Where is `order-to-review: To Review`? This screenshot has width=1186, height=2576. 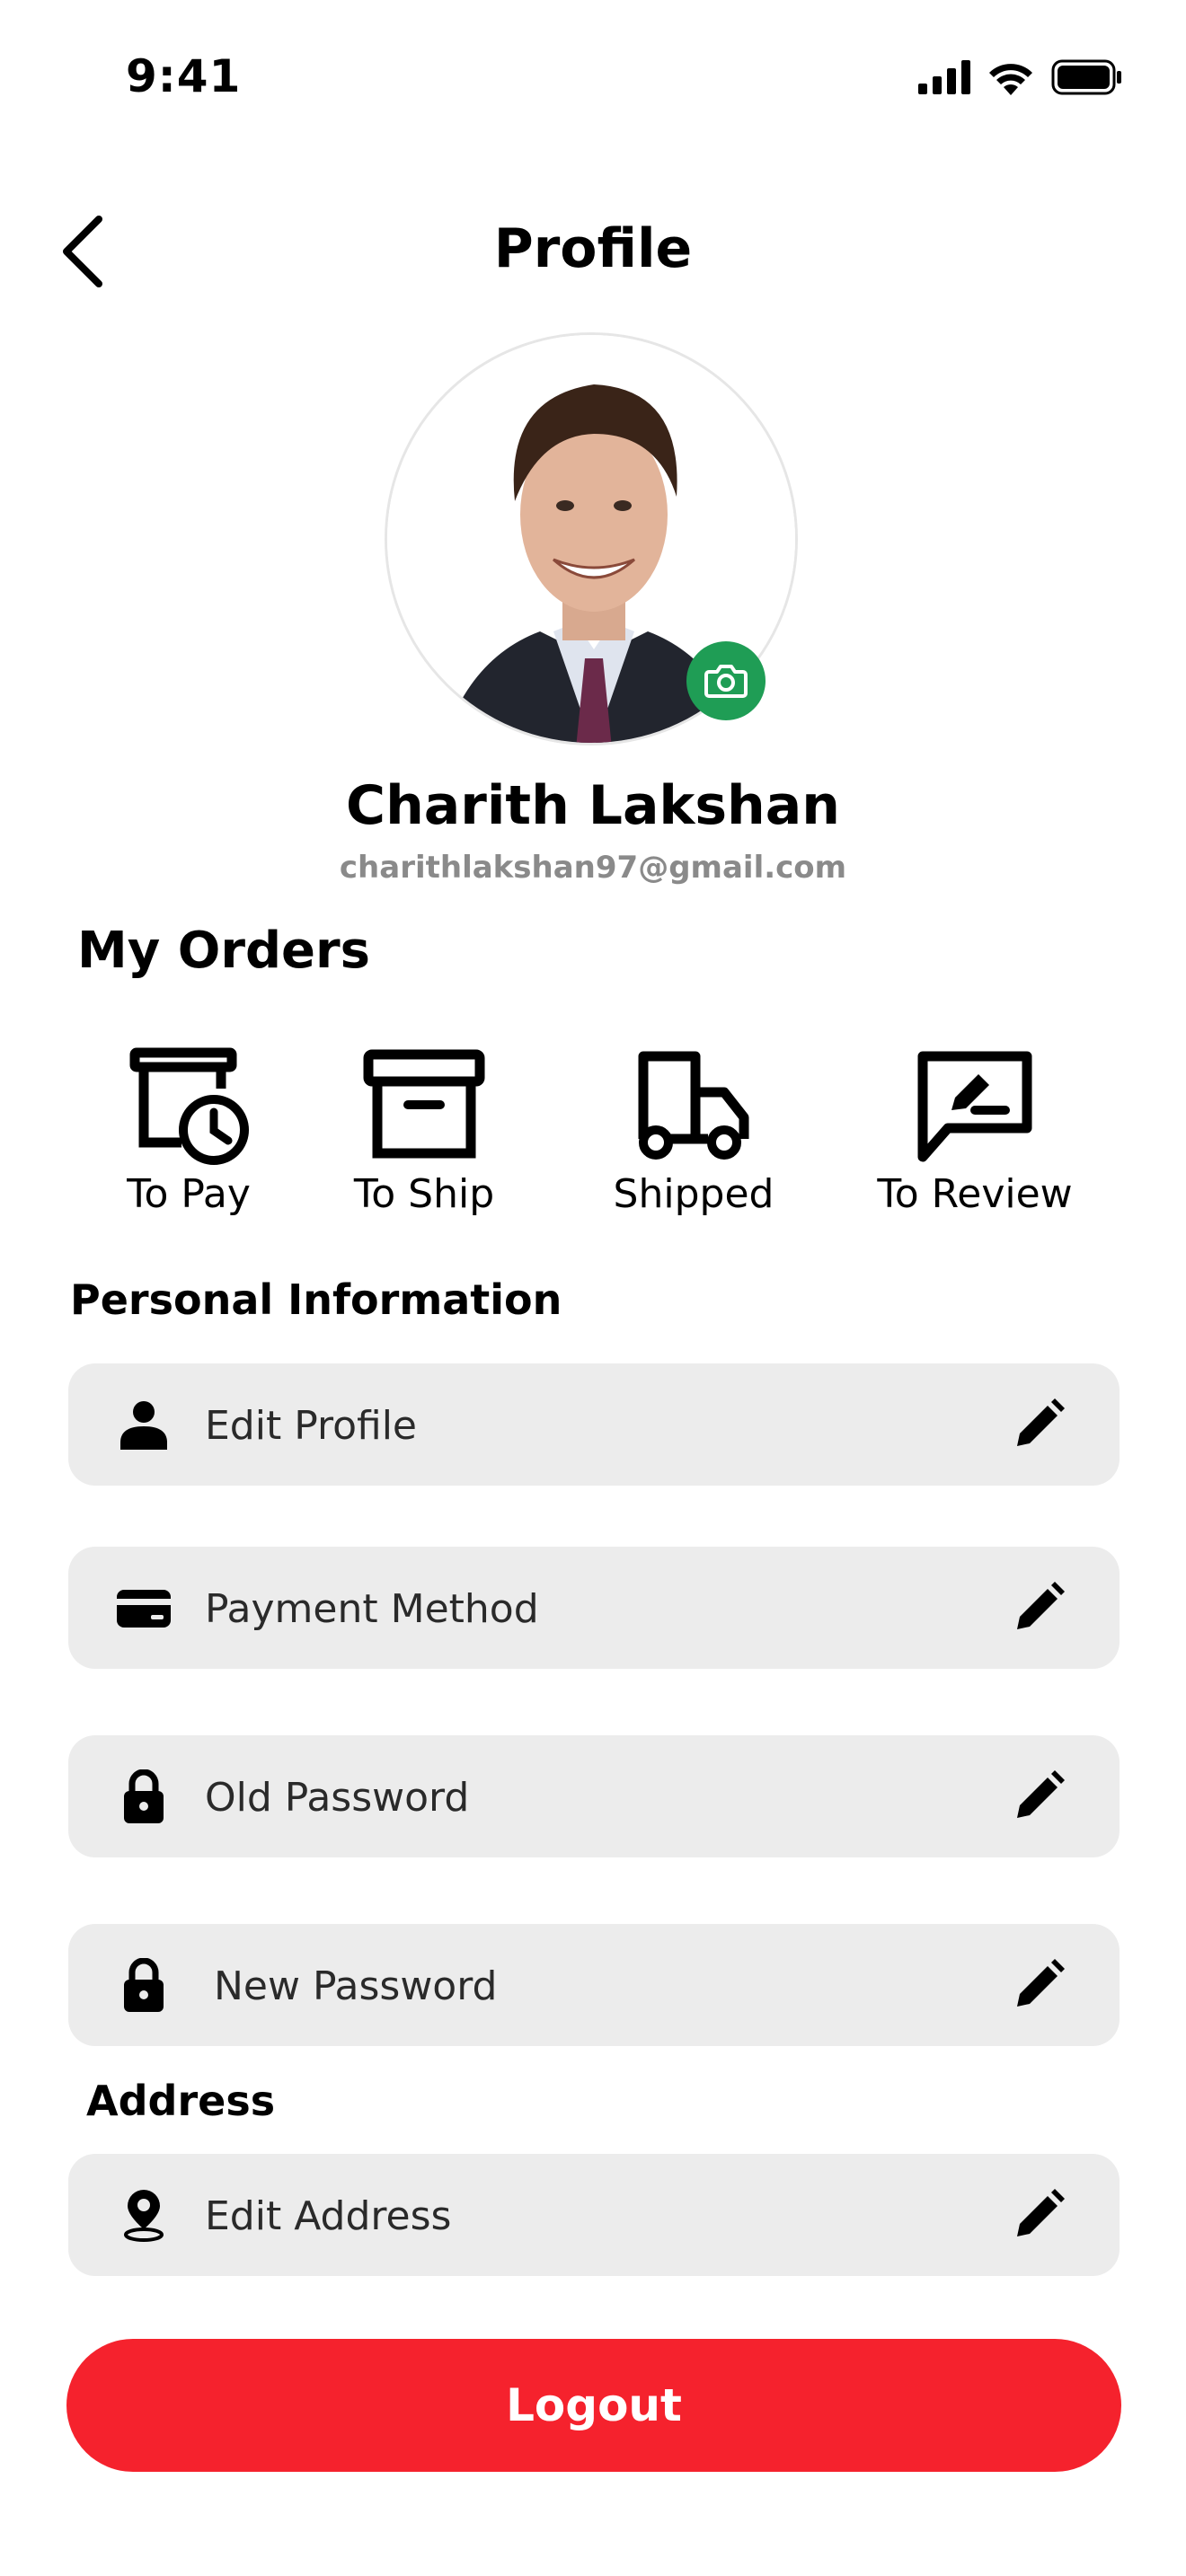 order-to-review: To Review is located at coordinates (975, 1129).